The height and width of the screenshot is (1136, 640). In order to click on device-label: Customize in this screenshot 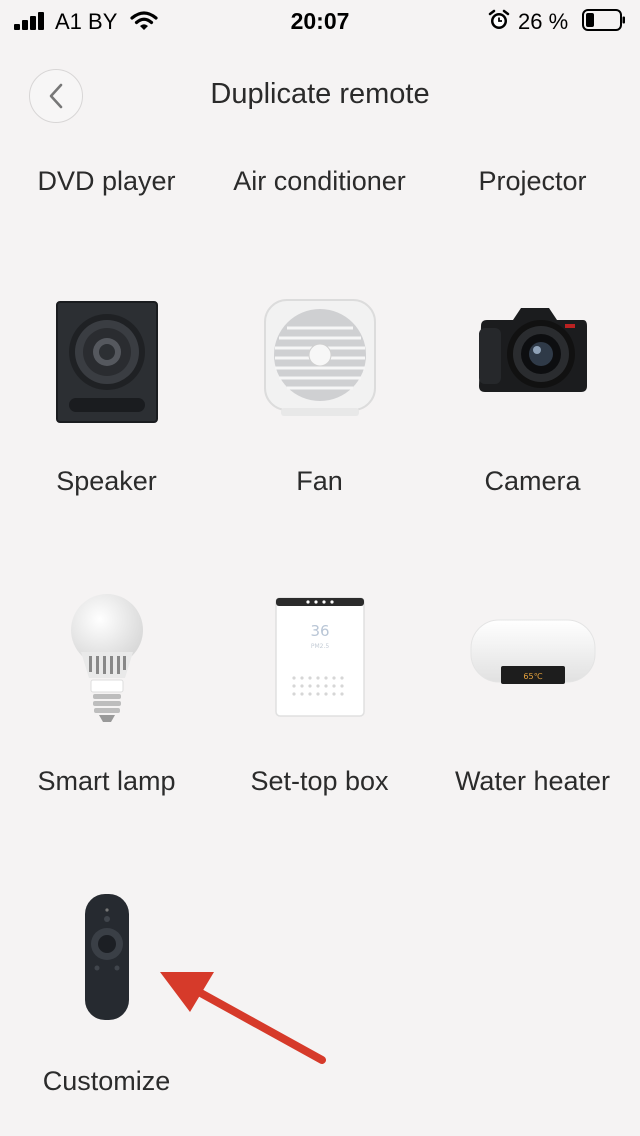, I will do `click(106, 1081)`.